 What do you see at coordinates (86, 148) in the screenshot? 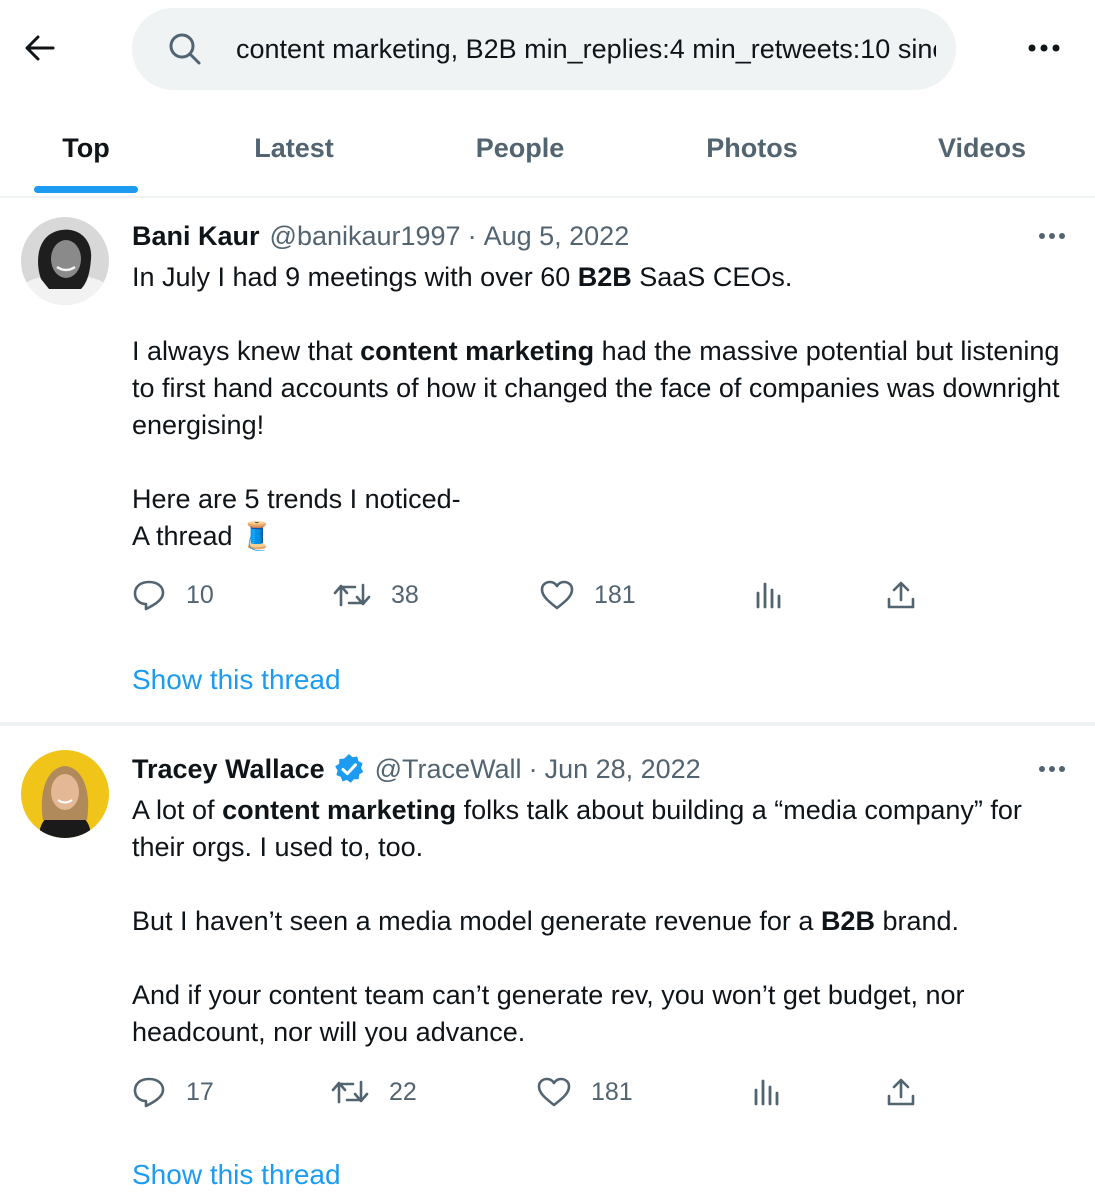
I see `tab-top: Top` at bounding box center [86, 148].